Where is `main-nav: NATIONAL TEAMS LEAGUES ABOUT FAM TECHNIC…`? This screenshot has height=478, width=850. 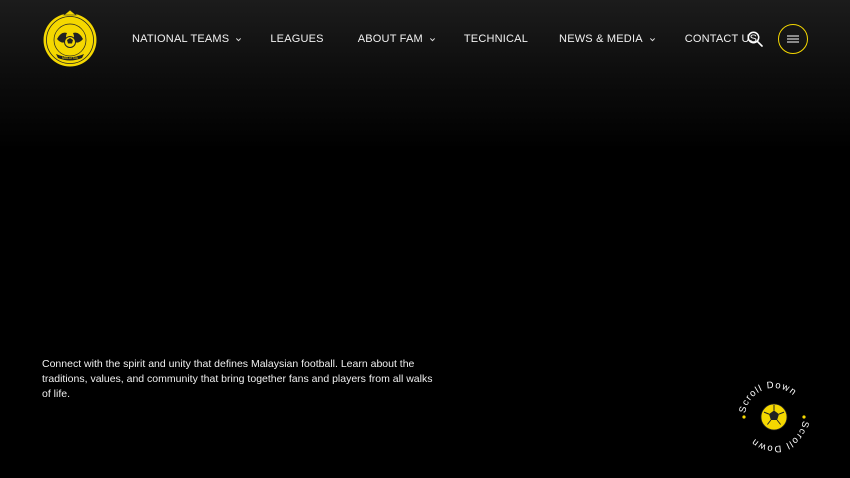 main-nav: NATIONAL TEAMS LEAGUES ABOUT FAM TECHNIC… is located at coordinates (444, 39).